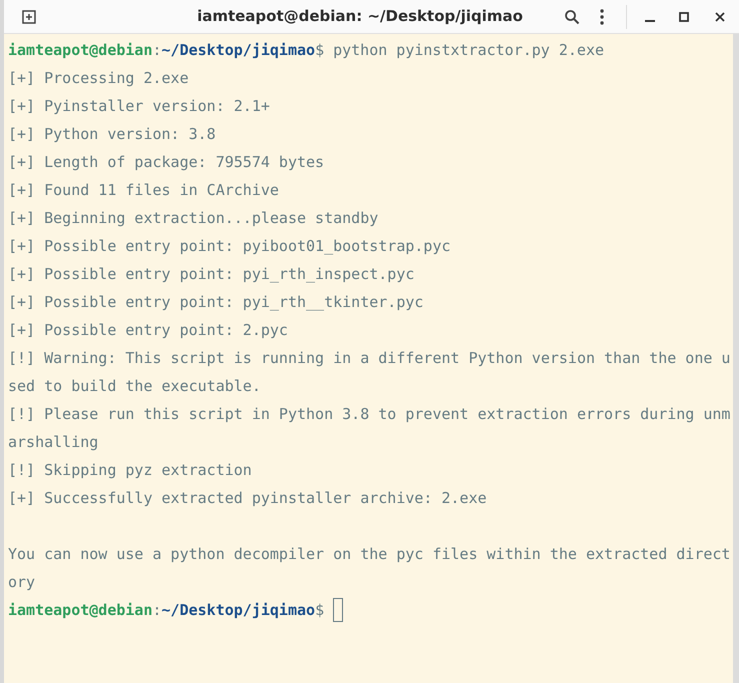 Image resolution: width=739 pixels, height=683 pixels. What do you see at coordinates (370, 554) in the screenshot?
I see `output-line: You can now use a python decompiler on the pyc files within the extracted direct` at bounding box center [370, 554].